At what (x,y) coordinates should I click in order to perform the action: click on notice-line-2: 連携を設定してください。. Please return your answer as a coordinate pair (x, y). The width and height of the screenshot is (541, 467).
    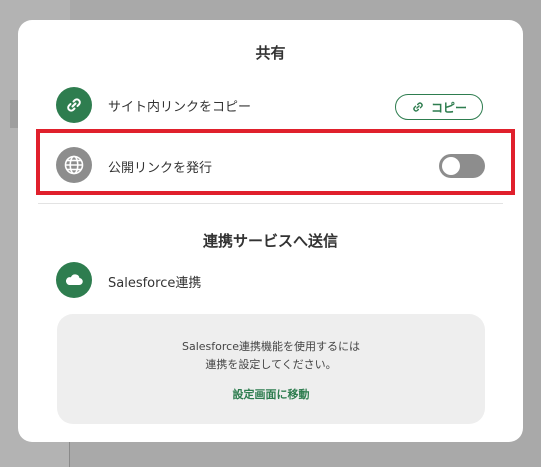
    Looking at the image, I should click on (271, 364).